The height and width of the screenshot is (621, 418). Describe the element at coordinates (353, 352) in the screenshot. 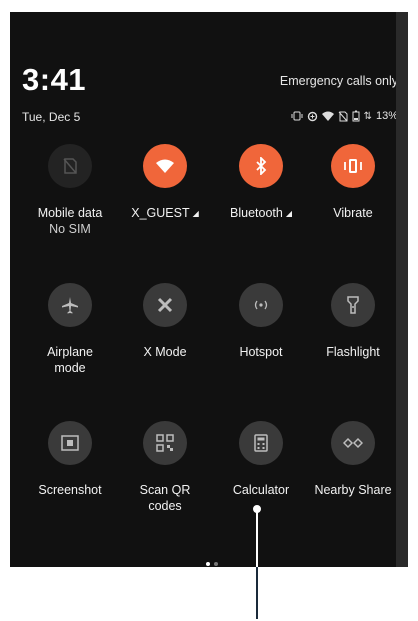

I see `tile-label: Flashlight` at that location.